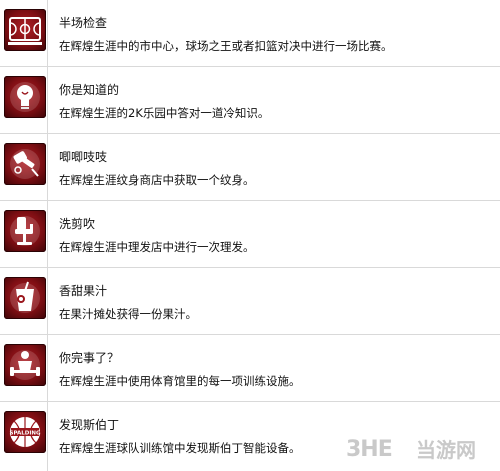 The height and width of the screenshot is (471, 500). I want to click on achievement-row: 洗剪吹 在辉煌生涯中理发店中进行一次理发。, so click(250, 234).